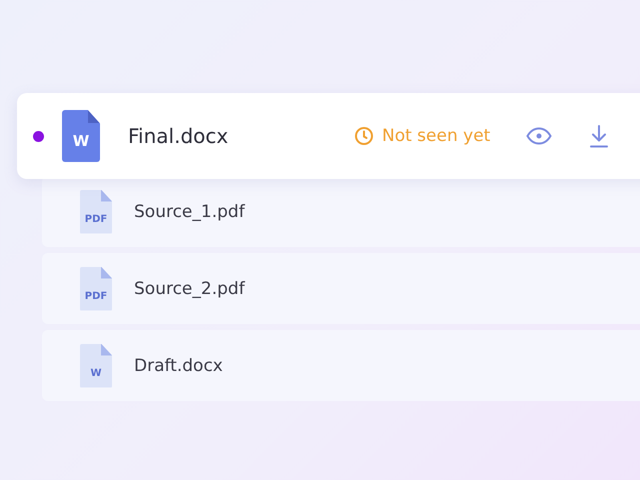 This screenshot has width=640, height=480. What do you see at coordinates (179, 136) in the screenshot?
I see `file-name: Final.docx` at bounding box center [179, 136].